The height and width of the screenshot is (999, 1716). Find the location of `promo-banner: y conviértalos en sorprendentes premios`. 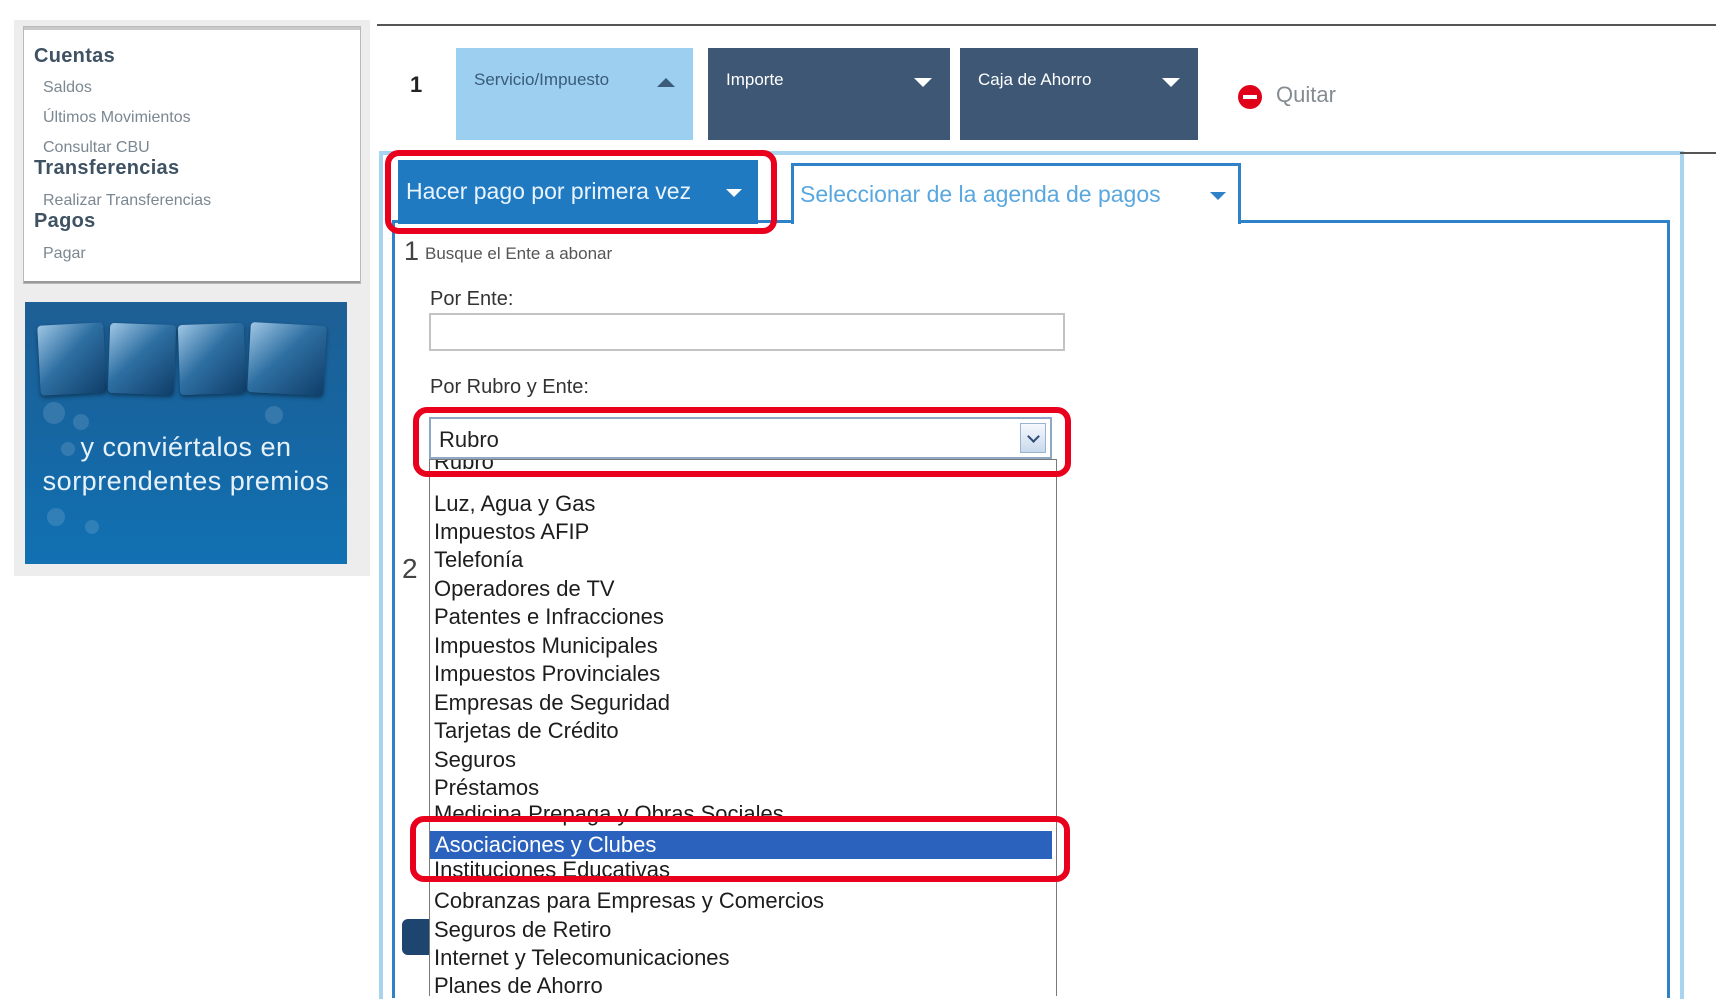

promo-banner: y conviértalos en sorprendentes premios is located at coordinates (186, 433).